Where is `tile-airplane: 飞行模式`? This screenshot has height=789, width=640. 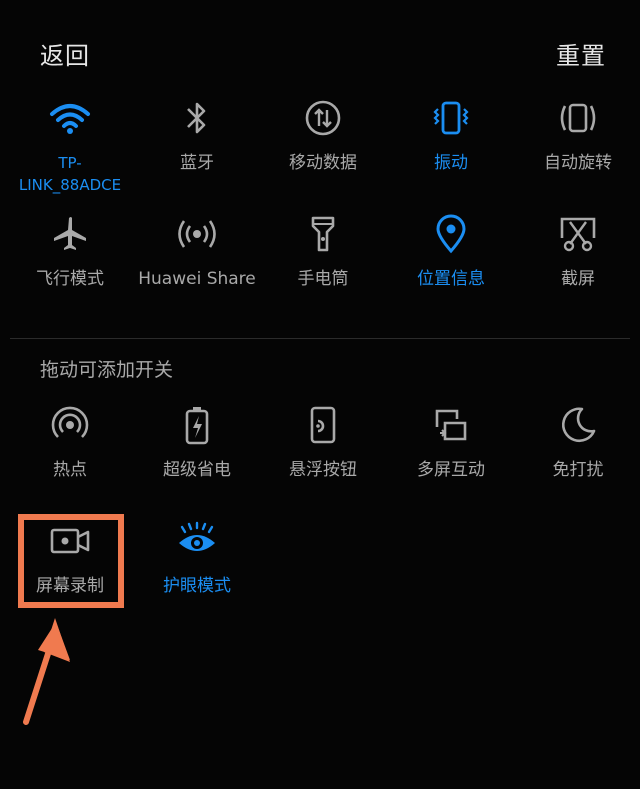 tile-airplane: 飞行模式 is located at coordinates (70, 252).